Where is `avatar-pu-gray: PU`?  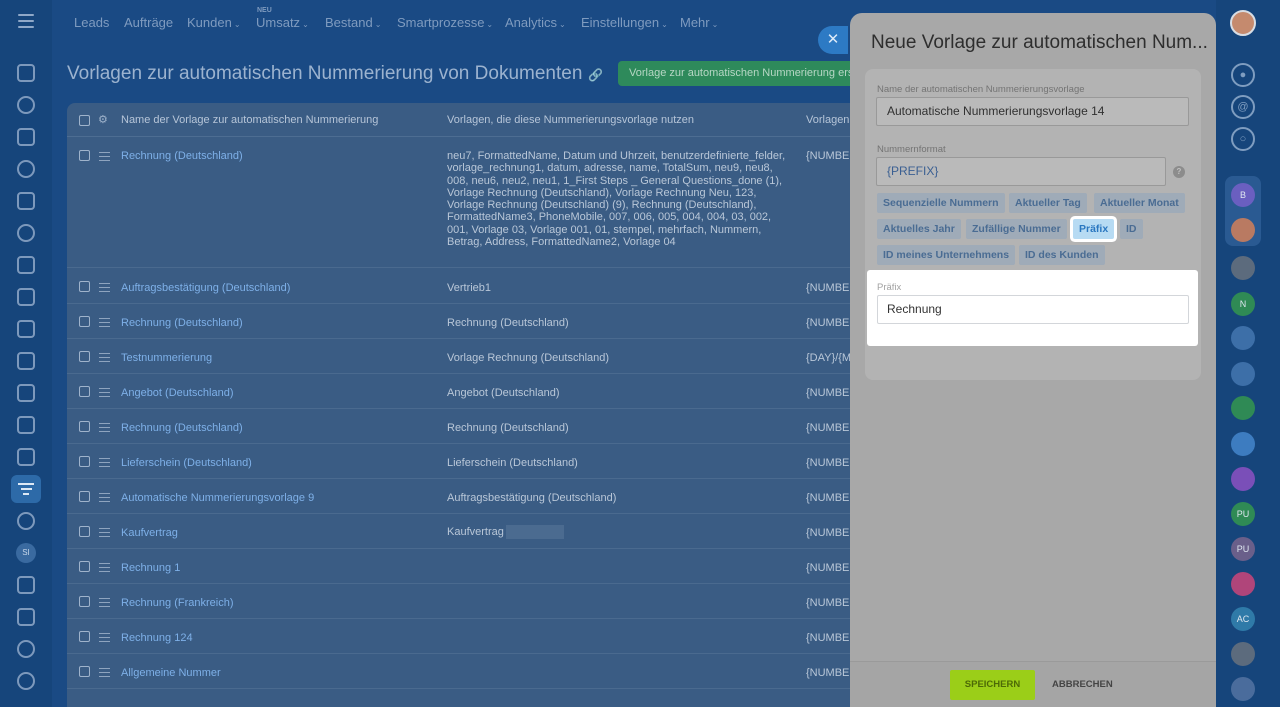 avatar-pu-gray: PU is located at coordinates (1243, 549).